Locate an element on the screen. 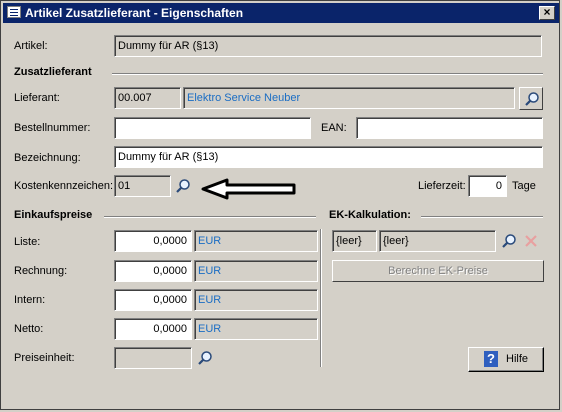  hilfe-button: ? Hilfe is located at coordinates (506, 359).